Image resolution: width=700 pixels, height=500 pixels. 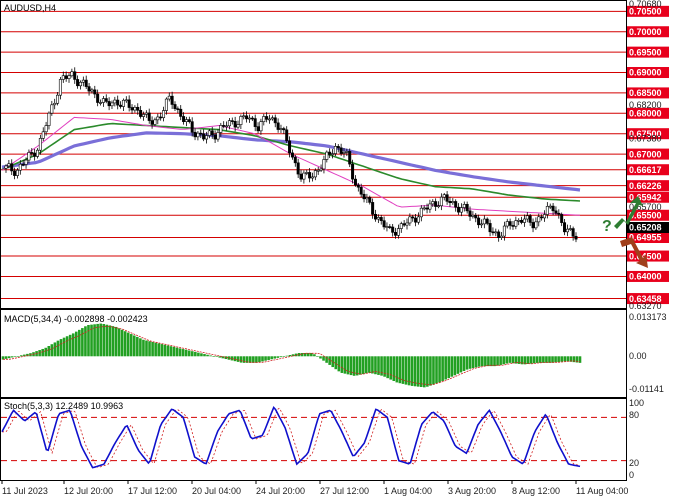 What do you see at coordinates (638, 356) in the screenshot?
I see `macd-tick-zero: 0.00` at bounding box center [638, 356].